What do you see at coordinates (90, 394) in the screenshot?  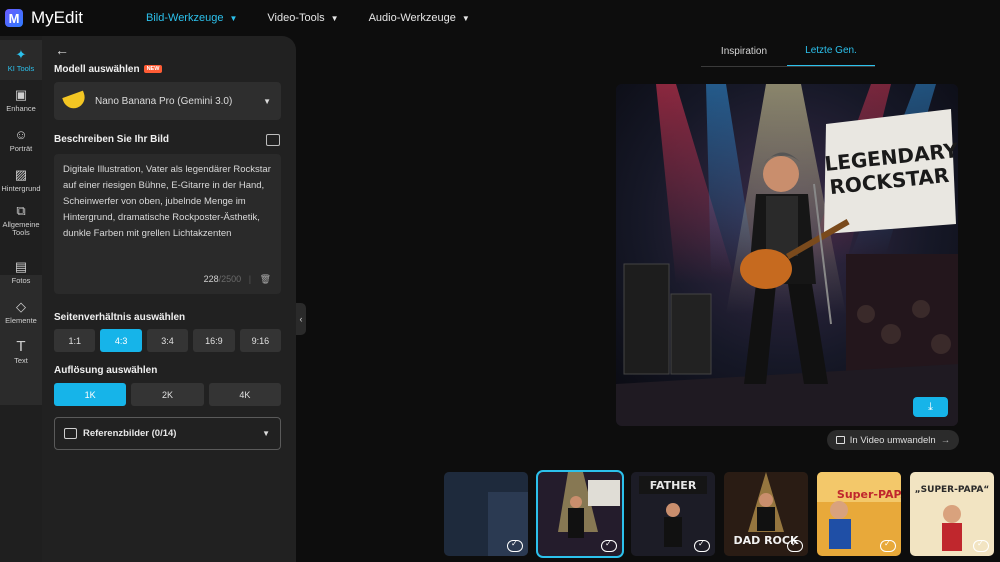 I see `resolution-1k-button: 1K` at bounding box center [90, 394].